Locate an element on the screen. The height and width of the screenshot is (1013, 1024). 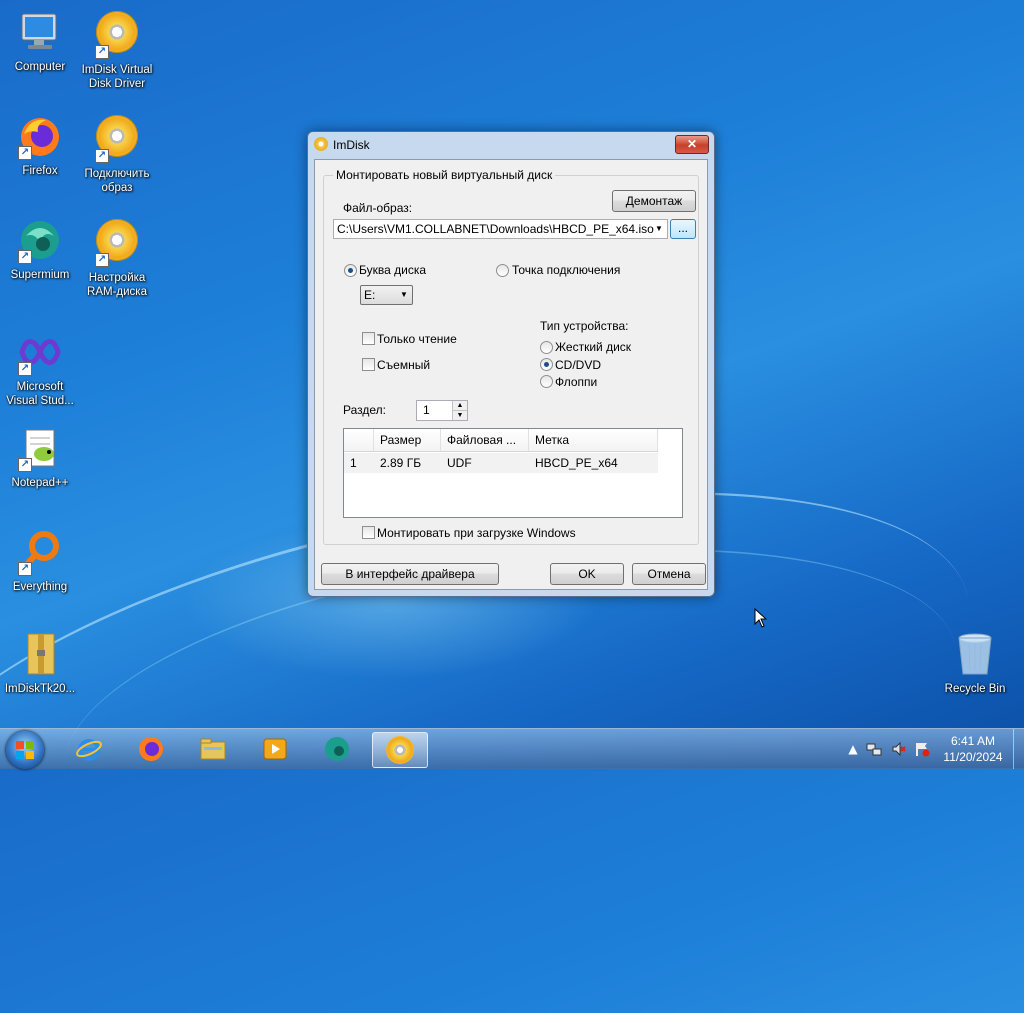
partition-spinner: 1 ▲ ▼ is located at coordinates (442, 410).